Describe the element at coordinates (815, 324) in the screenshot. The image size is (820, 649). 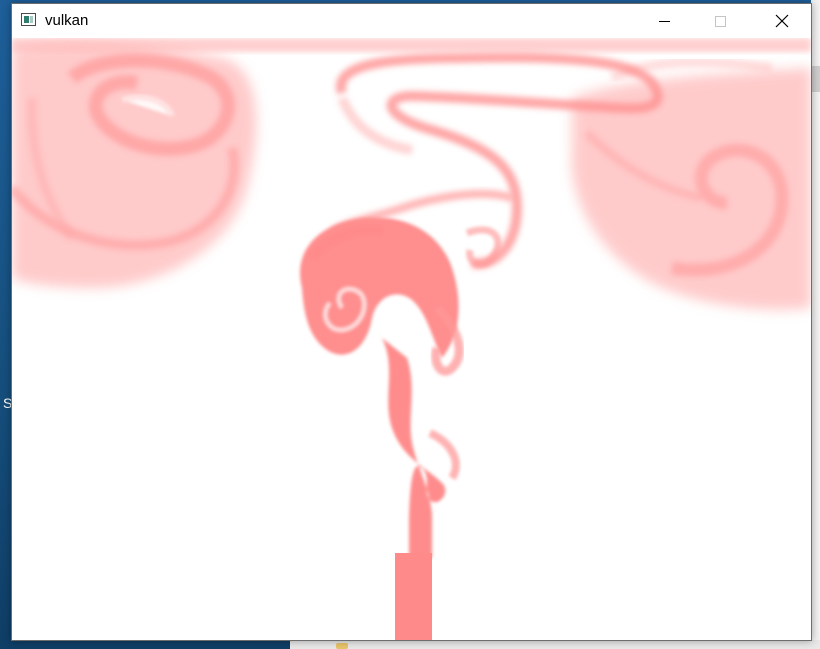
I see `background-window-edge` at that location.